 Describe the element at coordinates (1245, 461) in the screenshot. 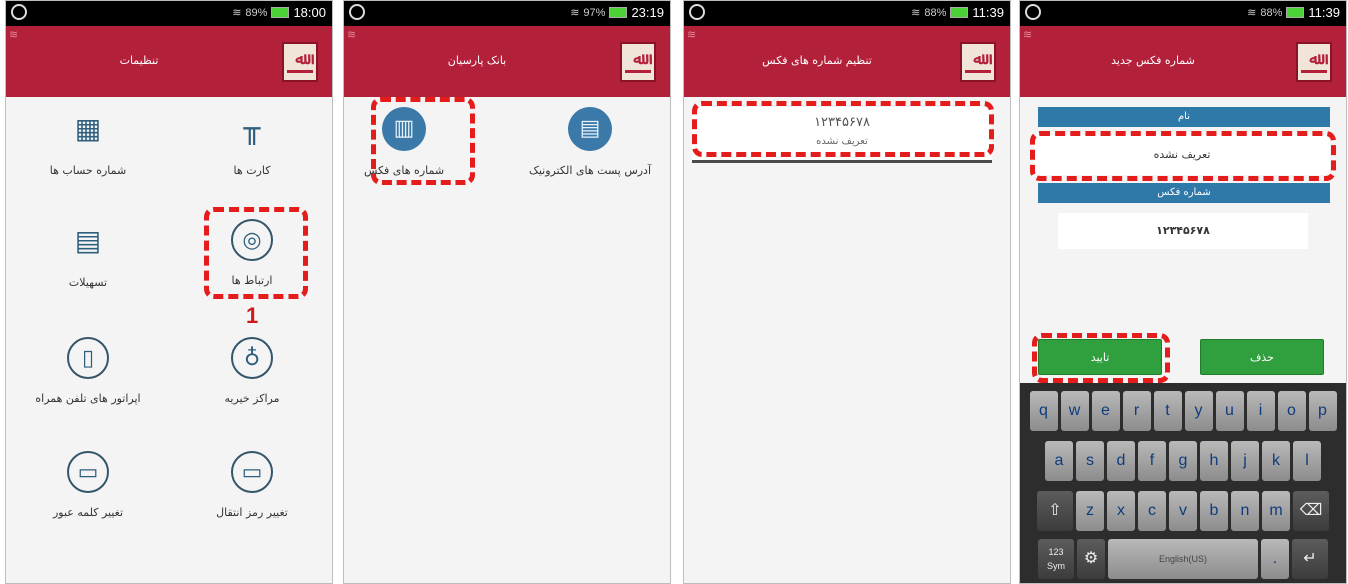

I see `keyboard-key: j` at that location.